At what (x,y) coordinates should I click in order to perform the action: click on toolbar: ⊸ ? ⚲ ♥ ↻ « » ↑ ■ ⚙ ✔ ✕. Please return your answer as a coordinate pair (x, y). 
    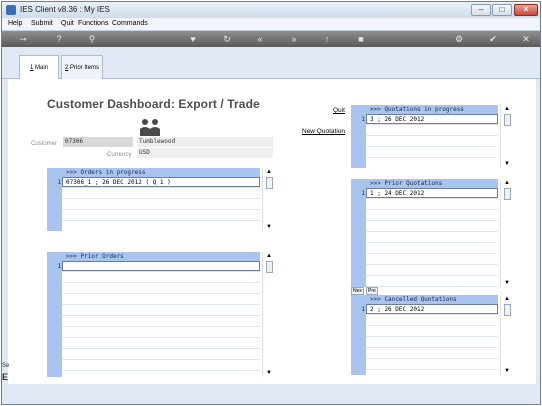
    Looking at the image, I should click on (271, 39).